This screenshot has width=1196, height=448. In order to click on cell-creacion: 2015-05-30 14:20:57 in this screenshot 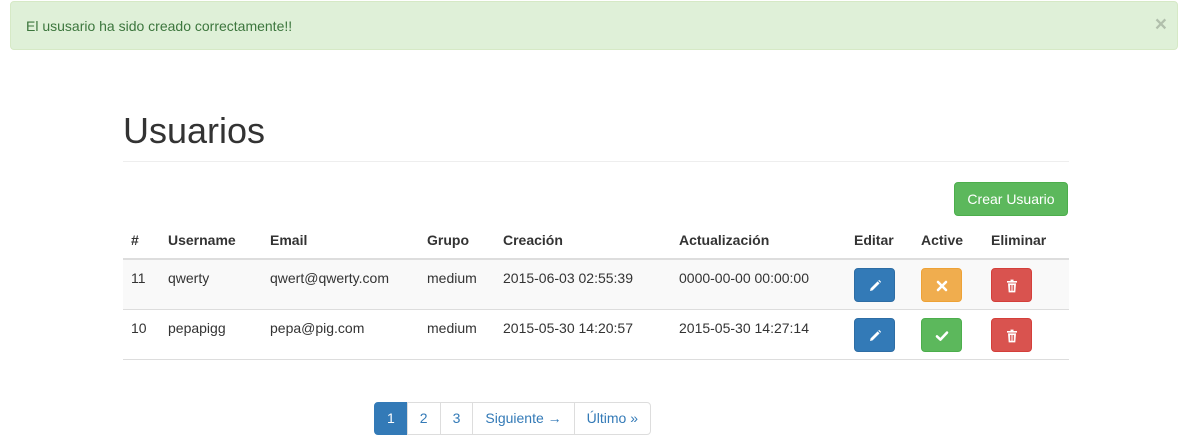, I will do `click(583, 334)`.